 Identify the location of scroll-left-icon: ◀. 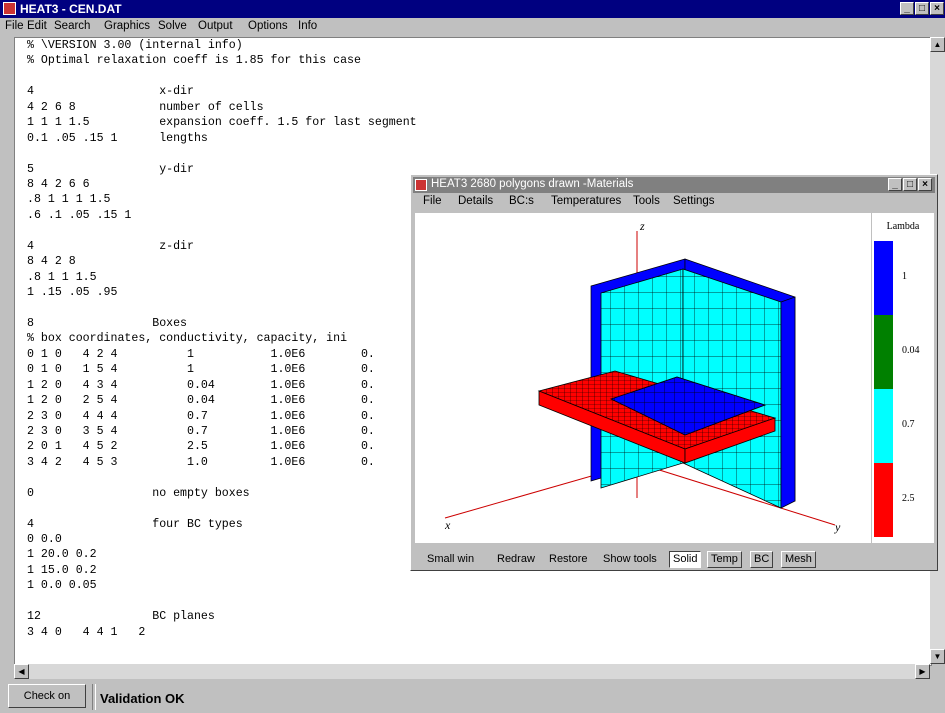
(21, 671).